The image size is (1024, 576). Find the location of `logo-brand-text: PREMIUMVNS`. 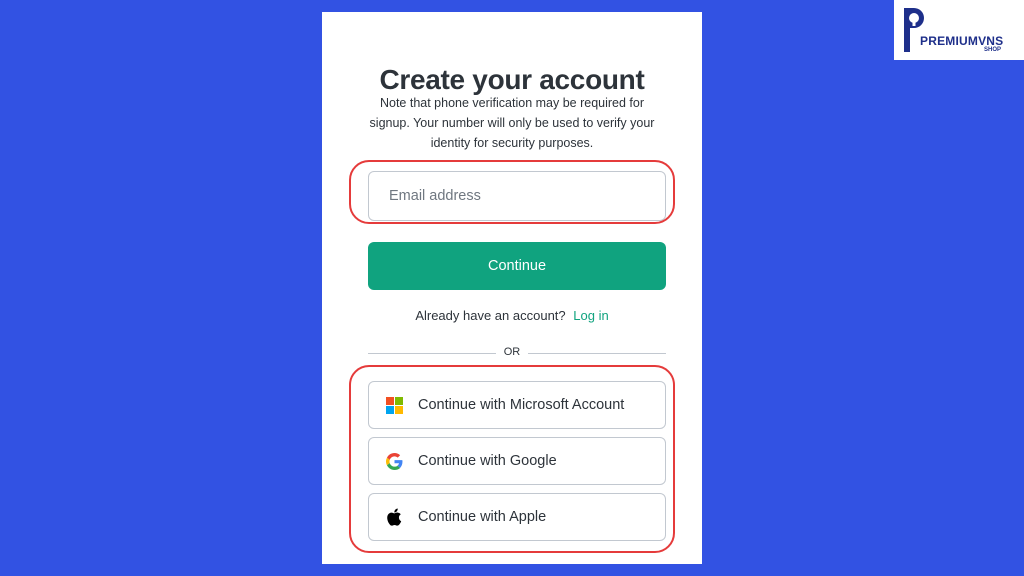

logo-brand-text: PREMIUMVNS is located at coordinates (962, 41).